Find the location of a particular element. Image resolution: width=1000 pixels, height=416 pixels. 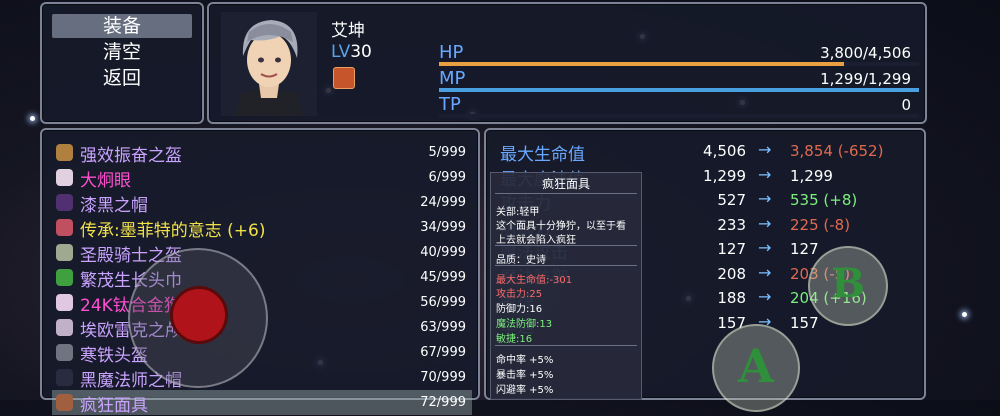

stat-new: 1,299 is located at coordinates (811, 175).